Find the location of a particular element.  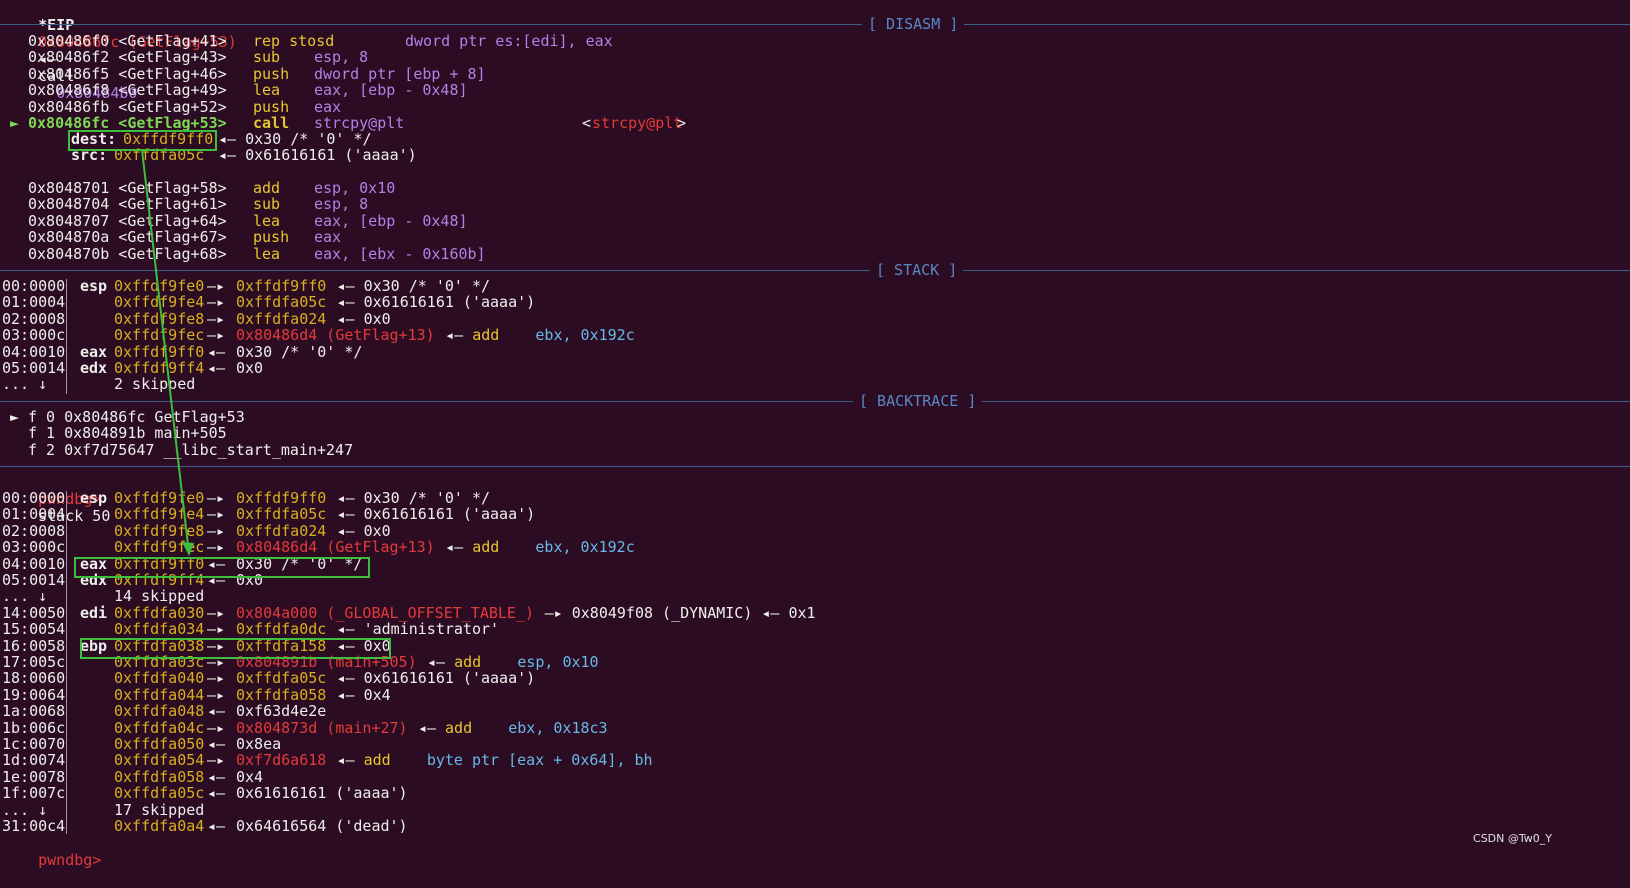

watermark: CSDN @Tw0_Y is located at coordinates (1512, 838).